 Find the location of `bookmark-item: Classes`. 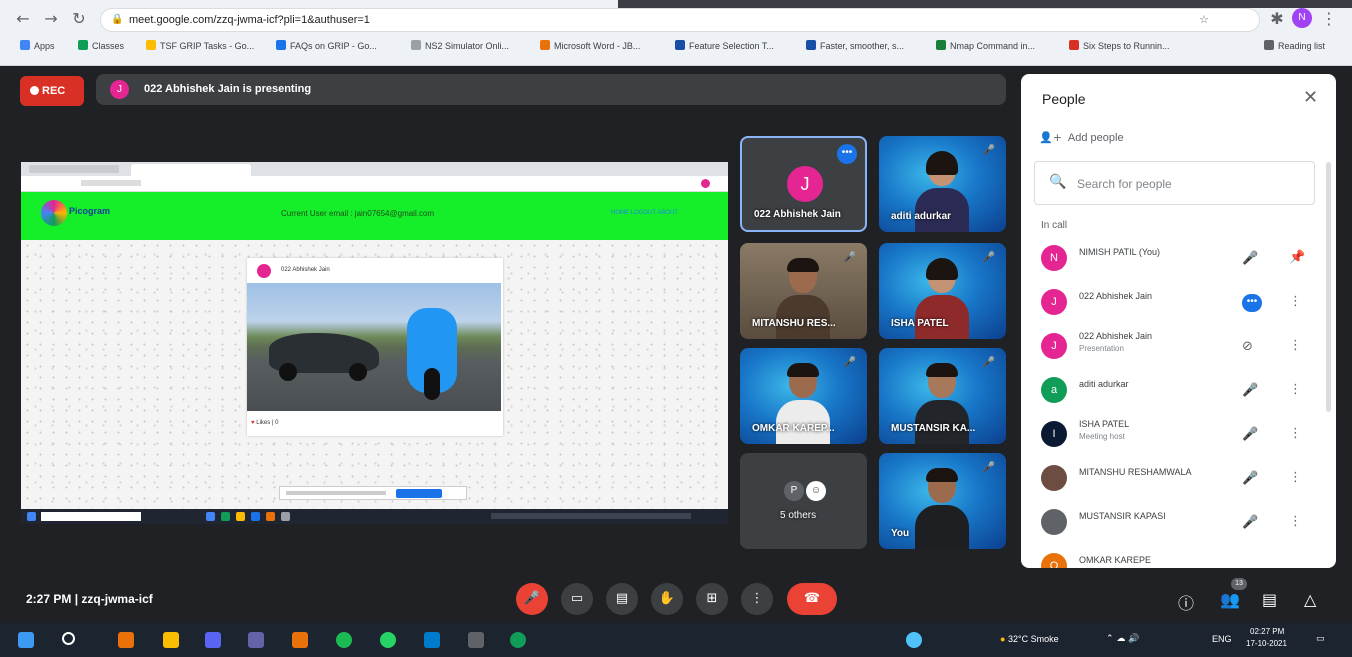

bookmark-item: Classes is located at coordinates (101, 45).